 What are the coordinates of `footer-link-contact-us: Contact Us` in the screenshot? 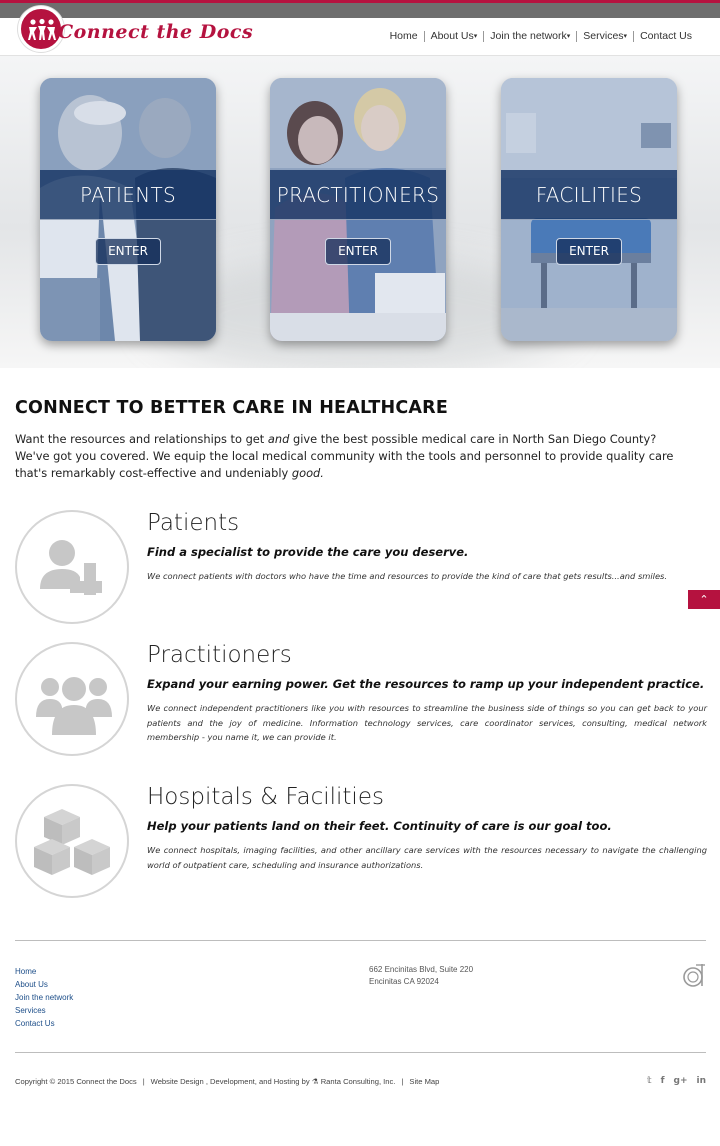 It's located at (44, 1023).